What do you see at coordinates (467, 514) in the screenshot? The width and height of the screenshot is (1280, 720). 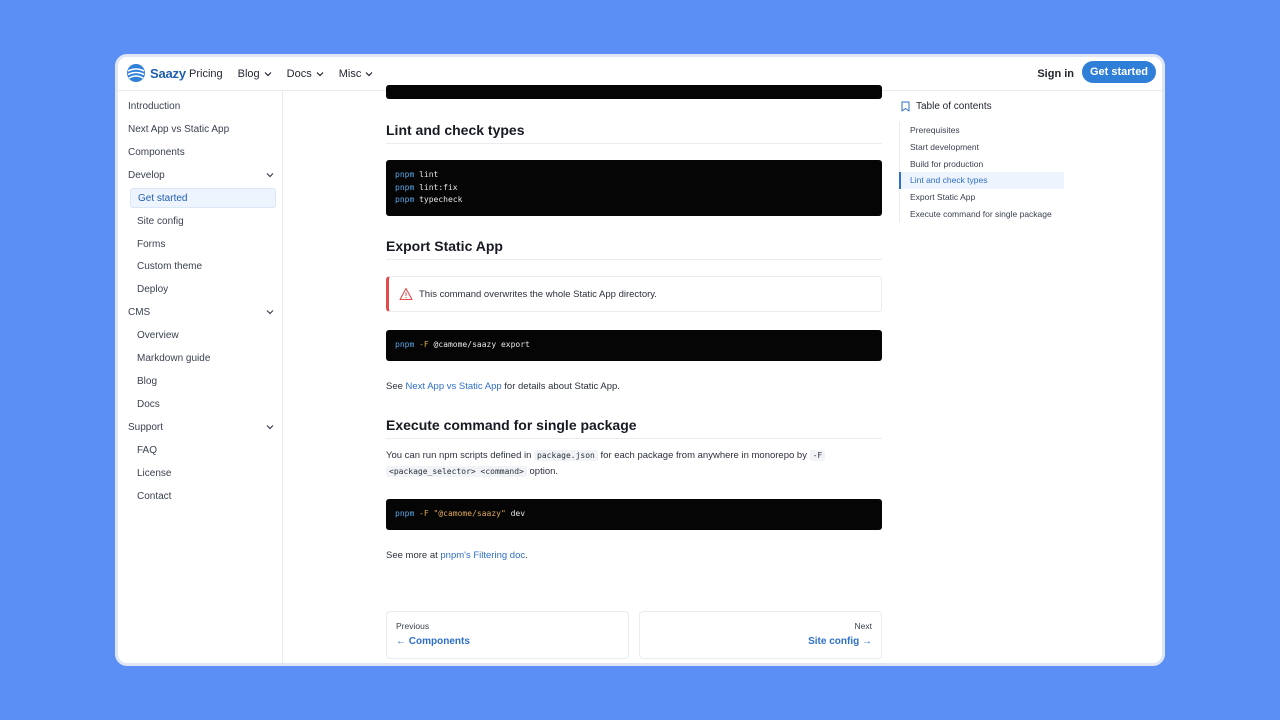 I see `code-string: "@camome/saazy"` at bounding box center [467, 514].